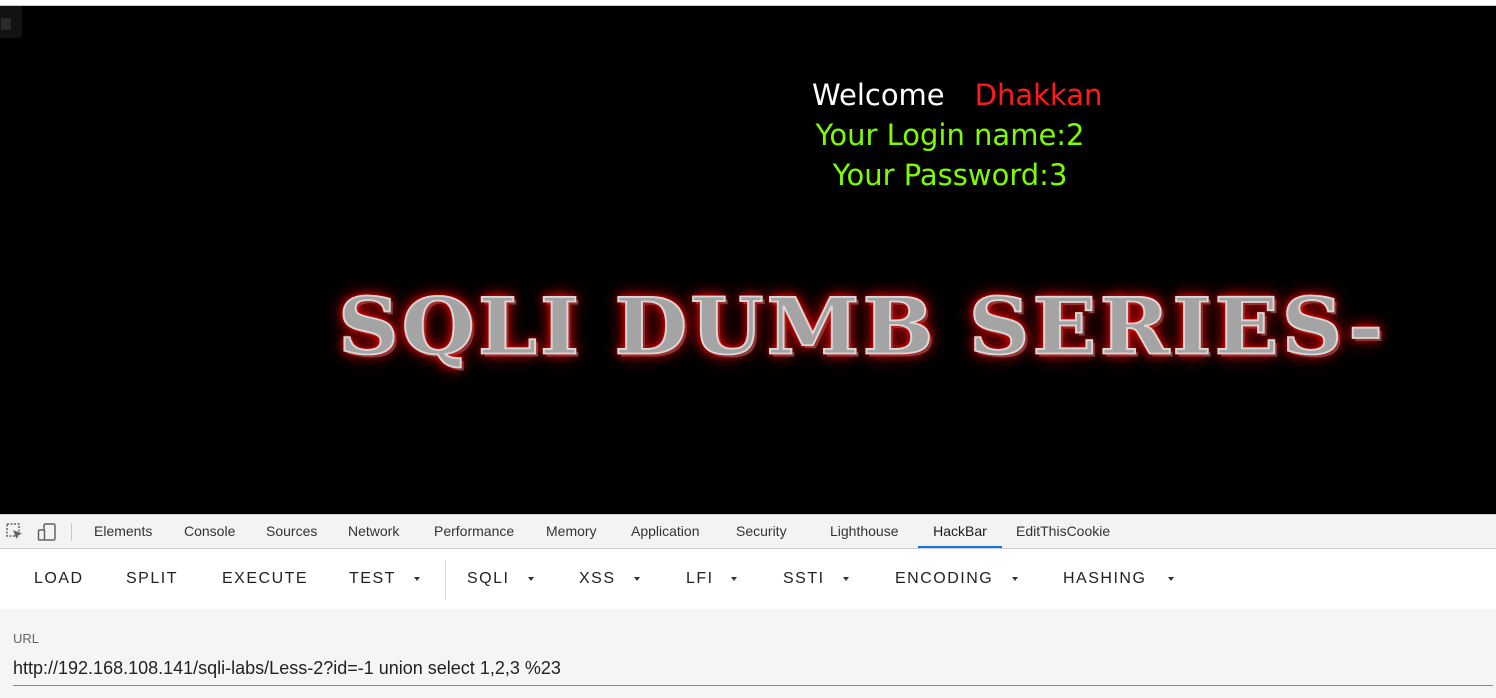  Describe the element at coordinates (637, 579) in the screenshot. I see `xss-chevron-down-icon` at that location.